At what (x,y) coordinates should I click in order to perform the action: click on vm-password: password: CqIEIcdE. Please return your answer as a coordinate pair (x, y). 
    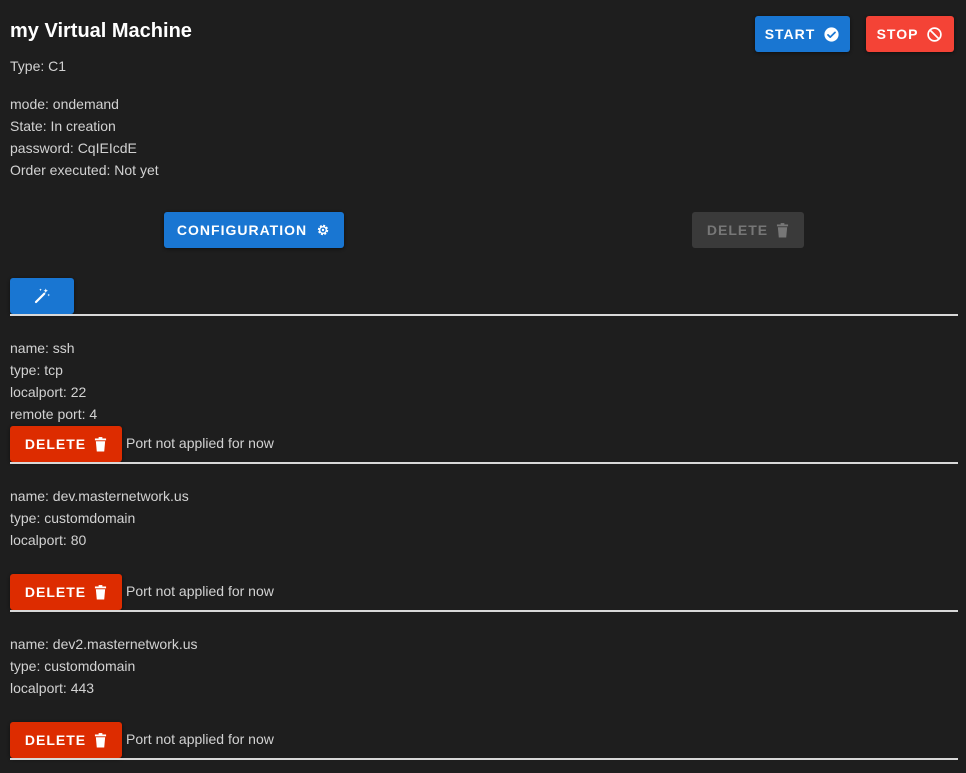
    Looking at the image, I should click on (73, 148).